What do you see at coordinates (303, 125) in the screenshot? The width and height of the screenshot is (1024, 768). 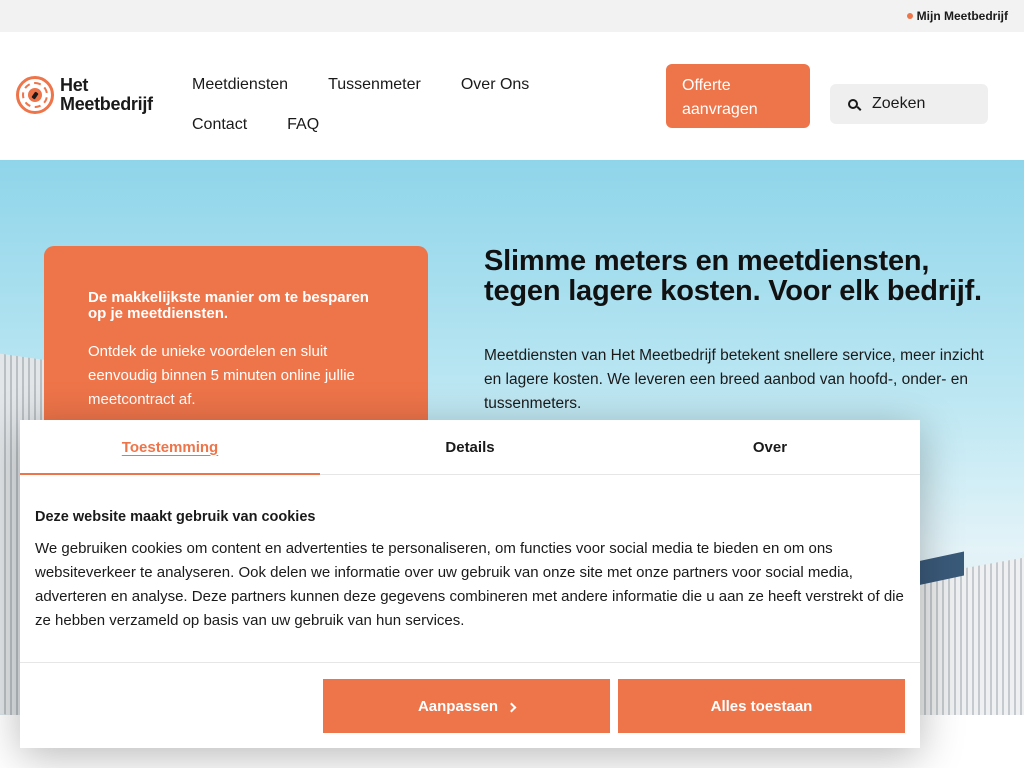 I see `nav-item-faq: FAQ` at bounding box center [303, 125].